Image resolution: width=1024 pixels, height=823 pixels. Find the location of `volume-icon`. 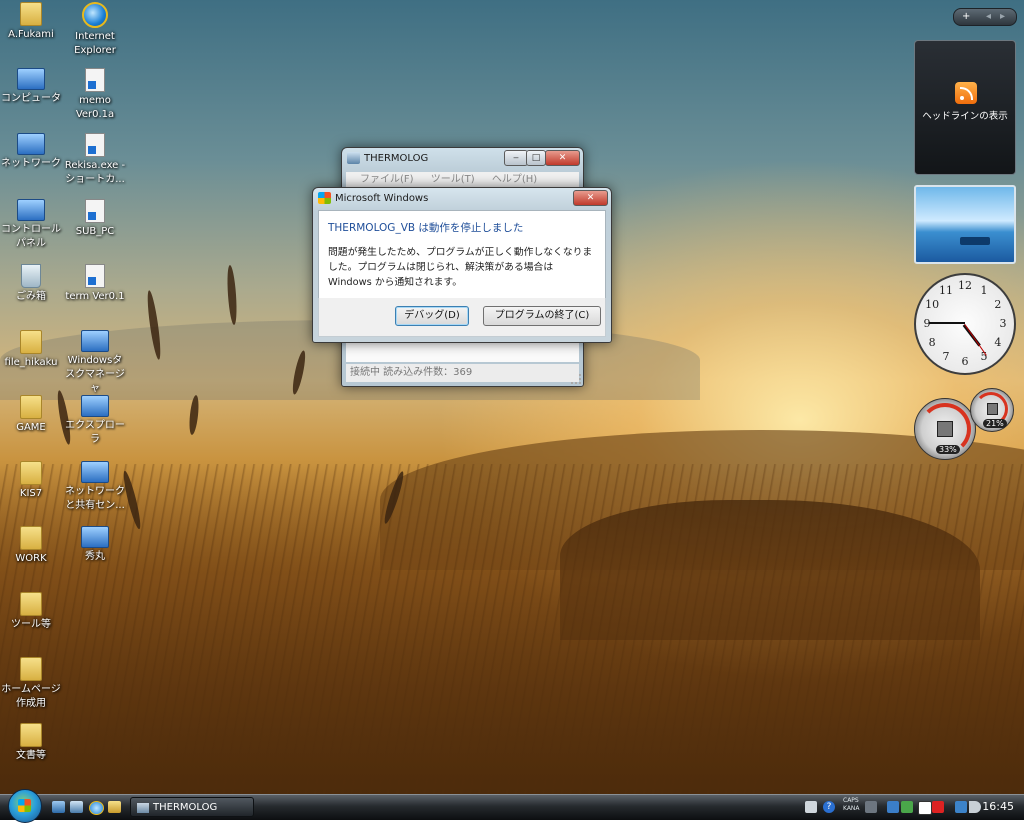

volume-icon is located at coordinates (975, 807).